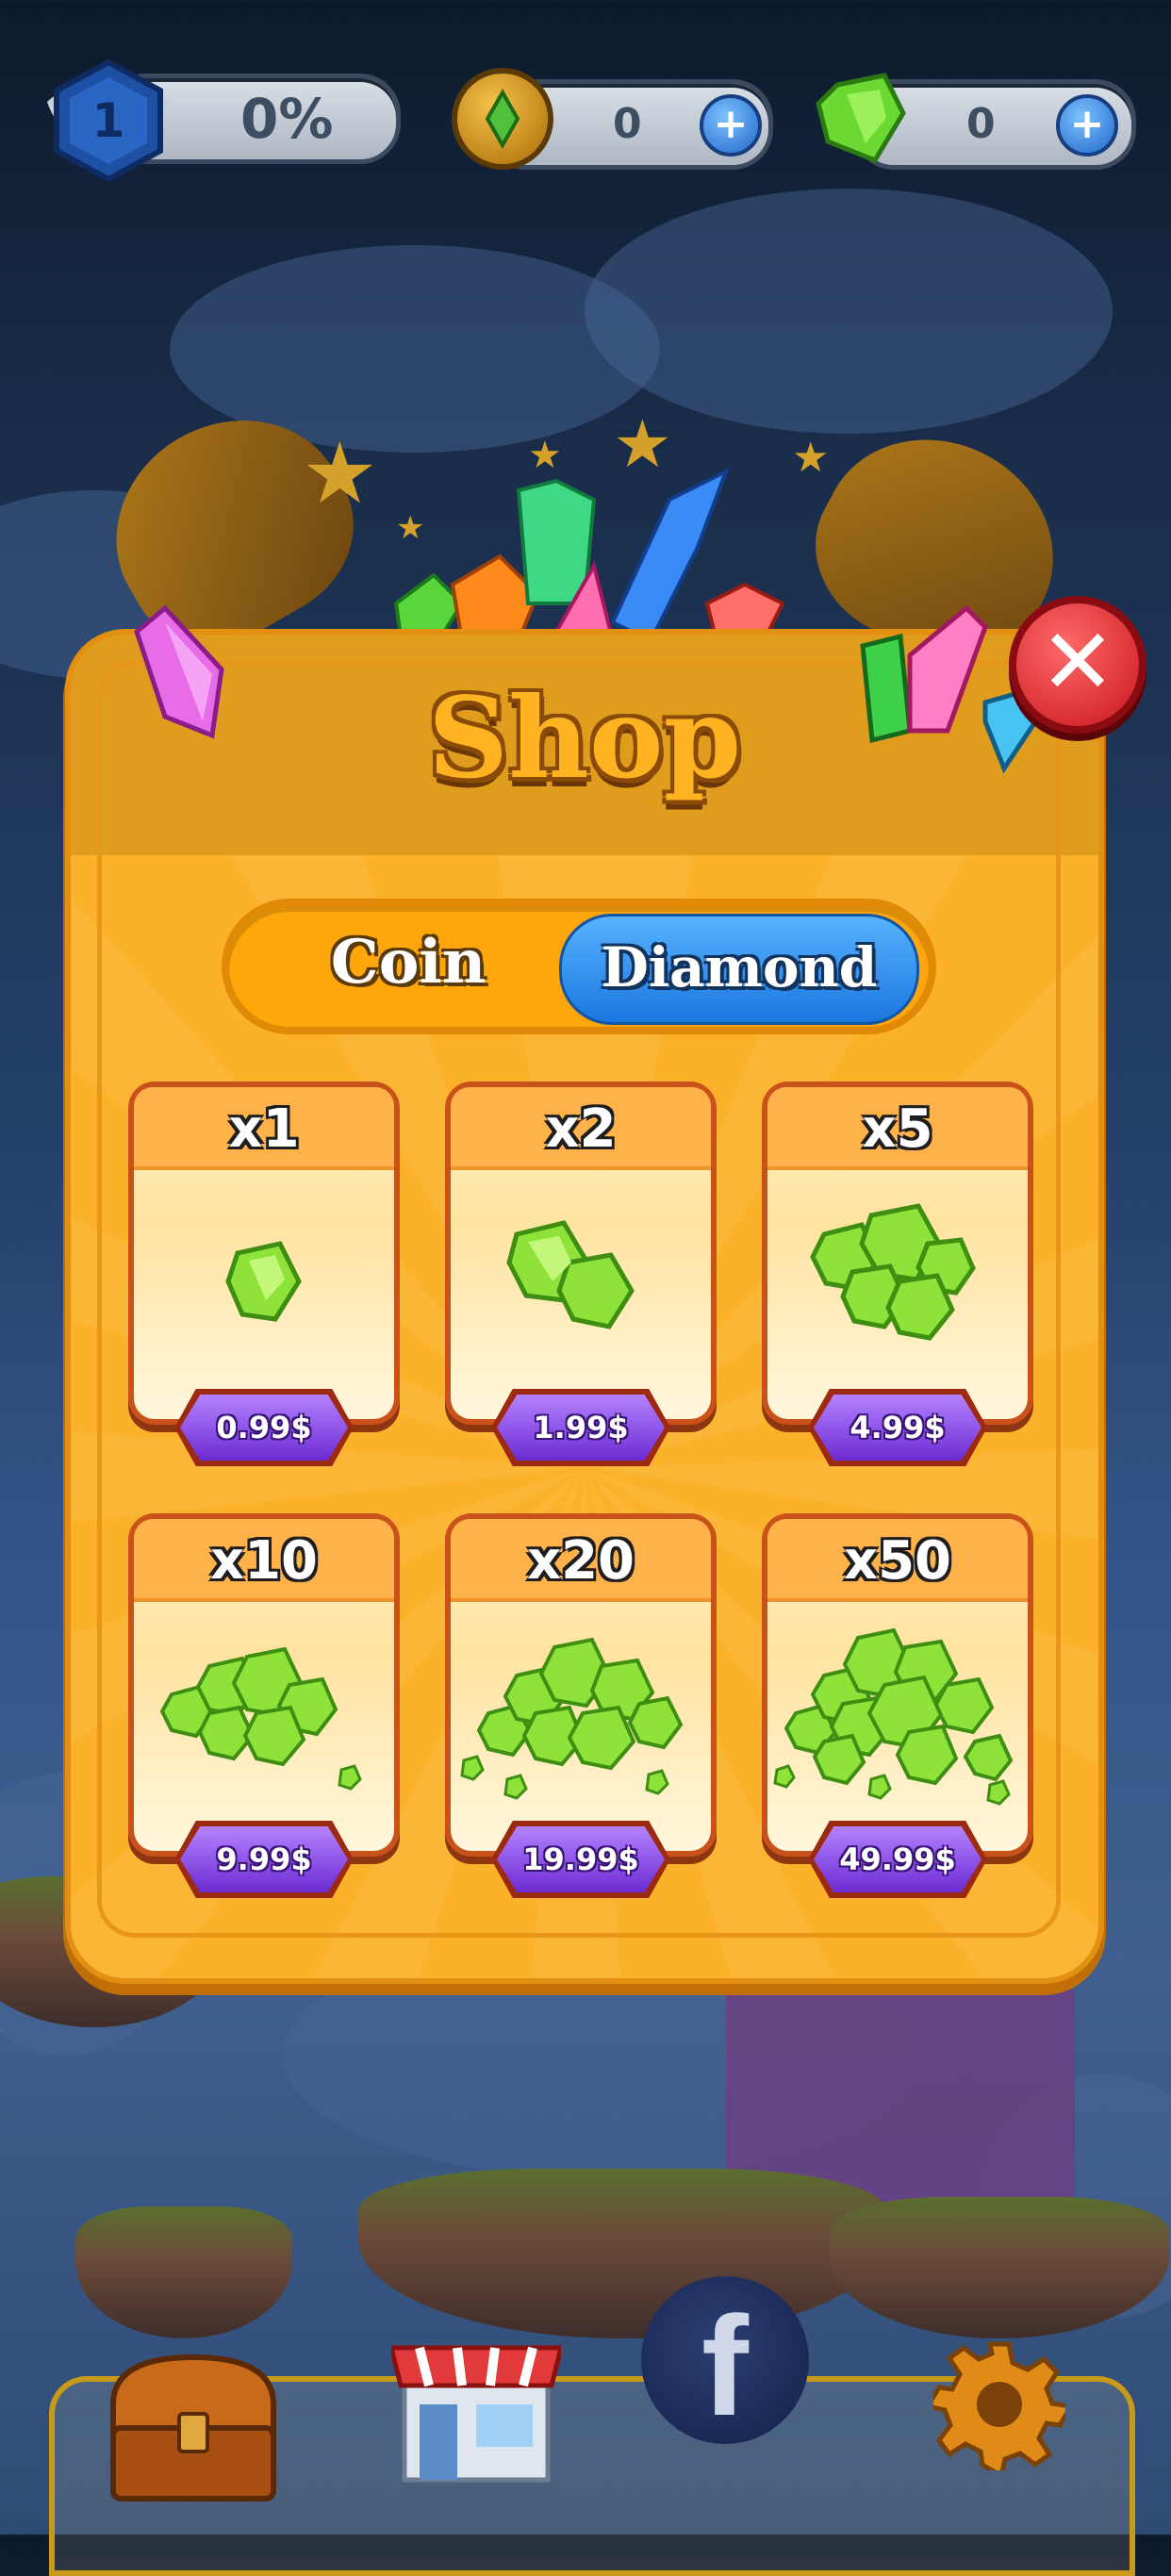  What do you see at coordinates (340, 473) in the screenshot?
I see `star-decoration: ★` at bounding box center [340, 473].